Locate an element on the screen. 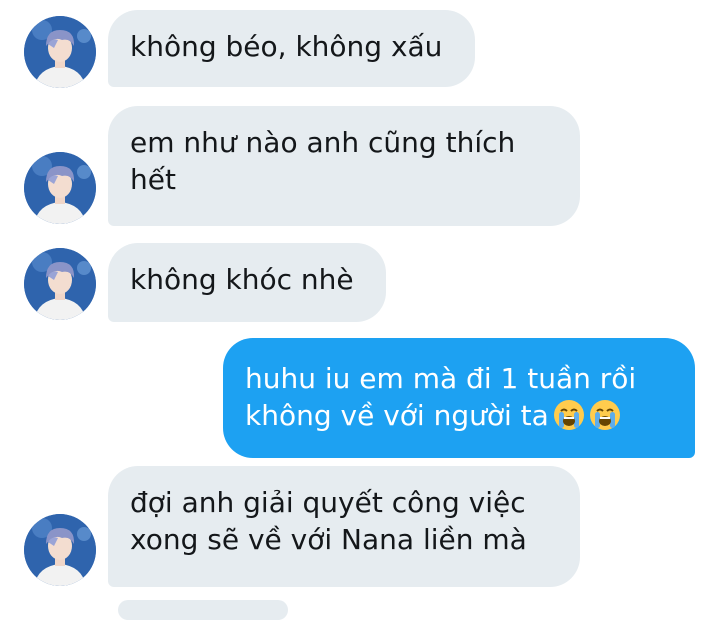 The image size is (719, 620). message-bubble-incoming: không khóc nhè is located at coordinates (247, 282).